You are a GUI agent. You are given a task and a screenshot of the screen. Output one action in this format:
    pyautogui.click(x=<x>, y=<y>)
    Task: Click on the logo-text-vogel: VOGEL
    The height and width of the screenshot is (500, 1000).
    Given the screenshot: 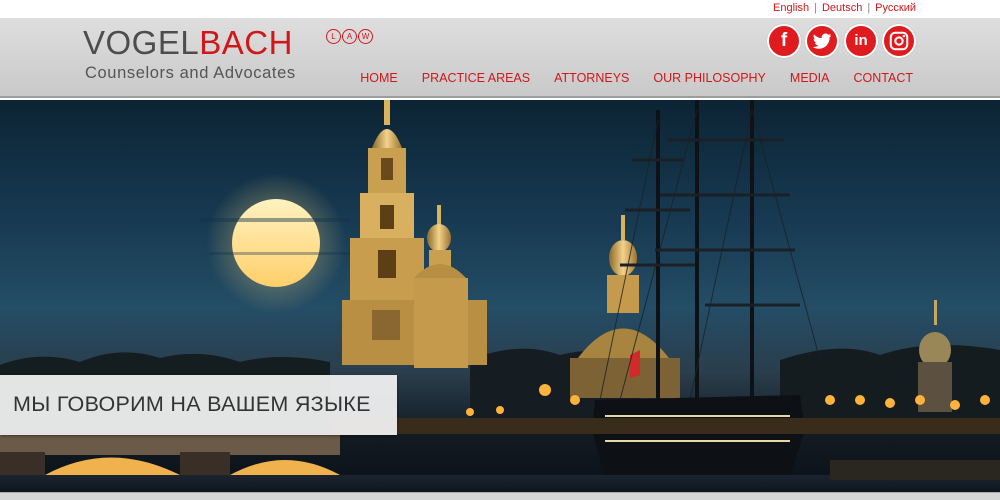 What is the action you would take?
    pyautogui.click(x=141, y=42)
    